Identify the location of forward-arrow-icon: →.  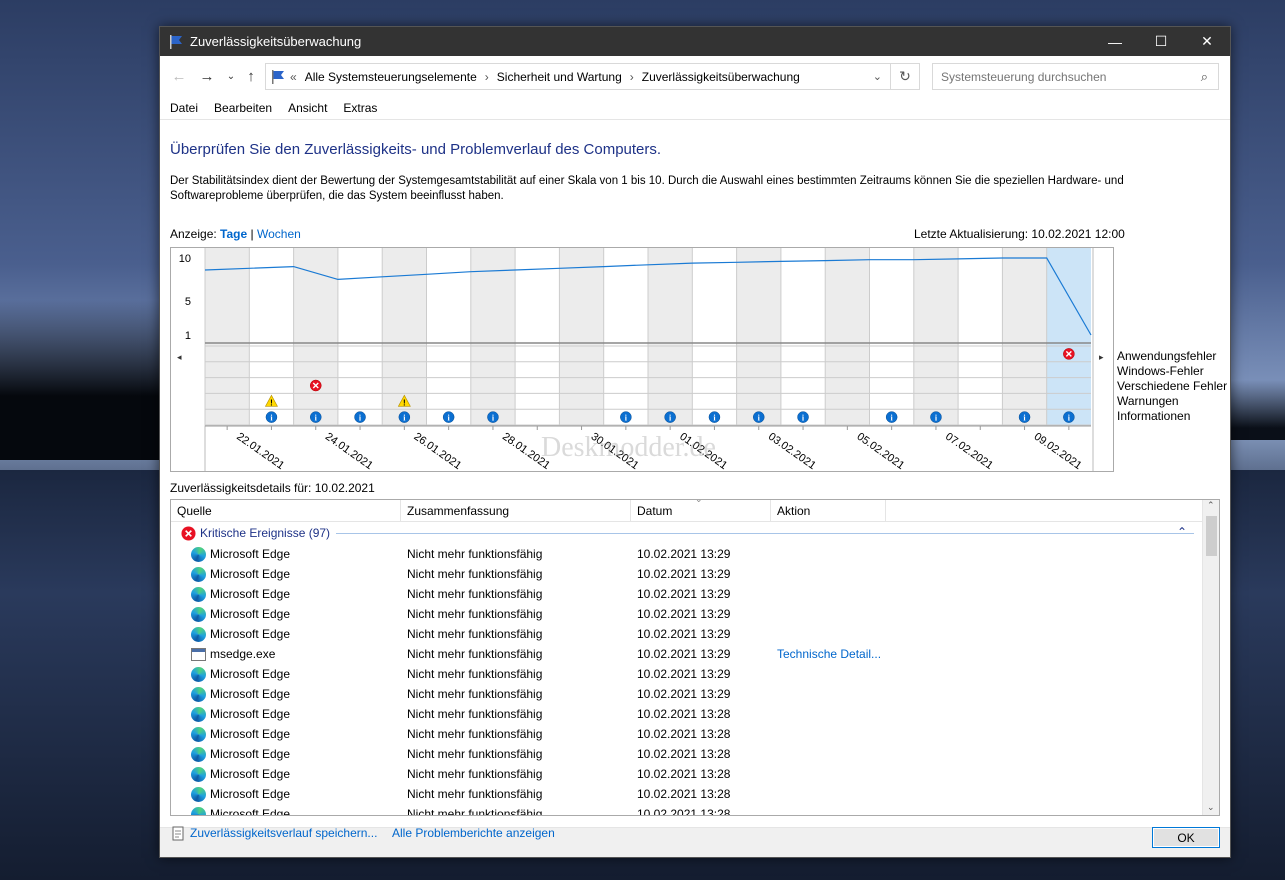
(207, 76).